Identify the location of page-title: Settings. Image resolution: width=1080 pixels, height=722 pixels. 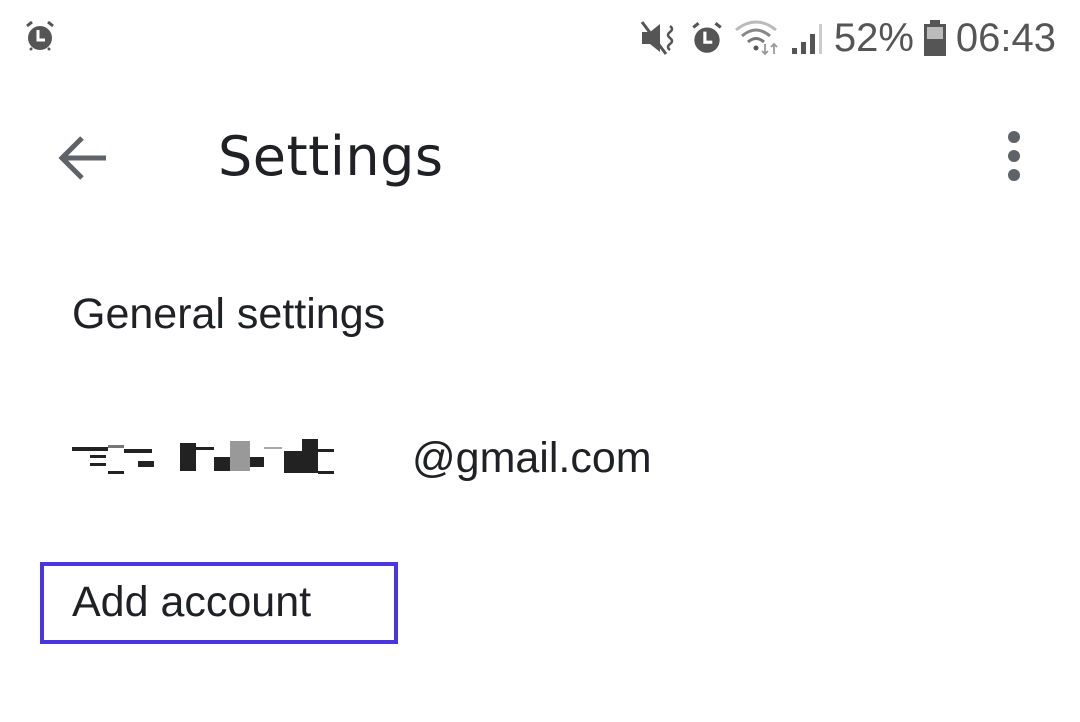
(331, 156).